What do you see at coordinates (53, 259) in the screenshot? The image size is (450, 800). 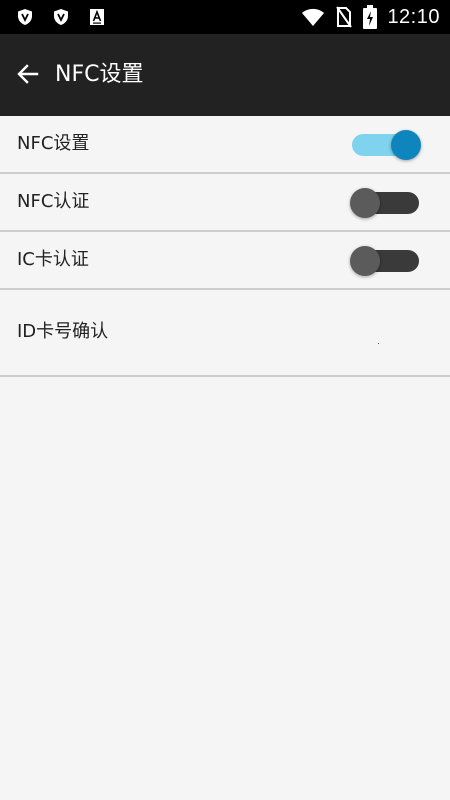 I see `setting-label: IC卡认证` at bounding box center [53, 259].